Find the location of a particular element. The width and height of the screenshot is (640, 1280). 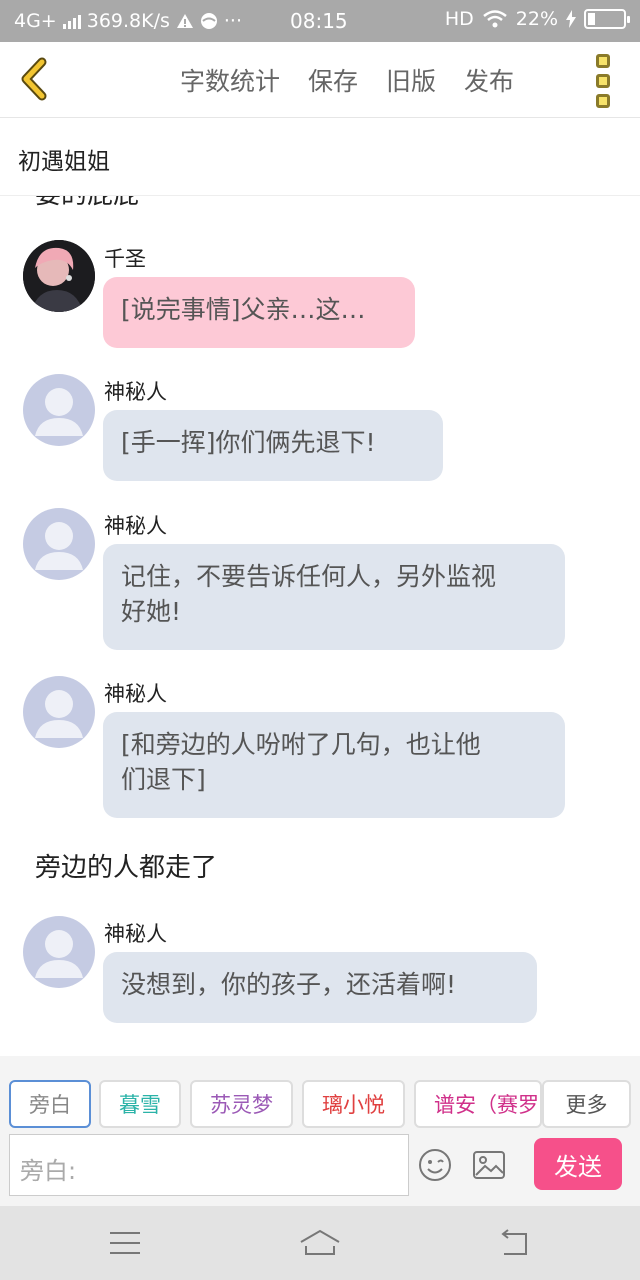

menu-icon is located at coordinates (125, 1243).